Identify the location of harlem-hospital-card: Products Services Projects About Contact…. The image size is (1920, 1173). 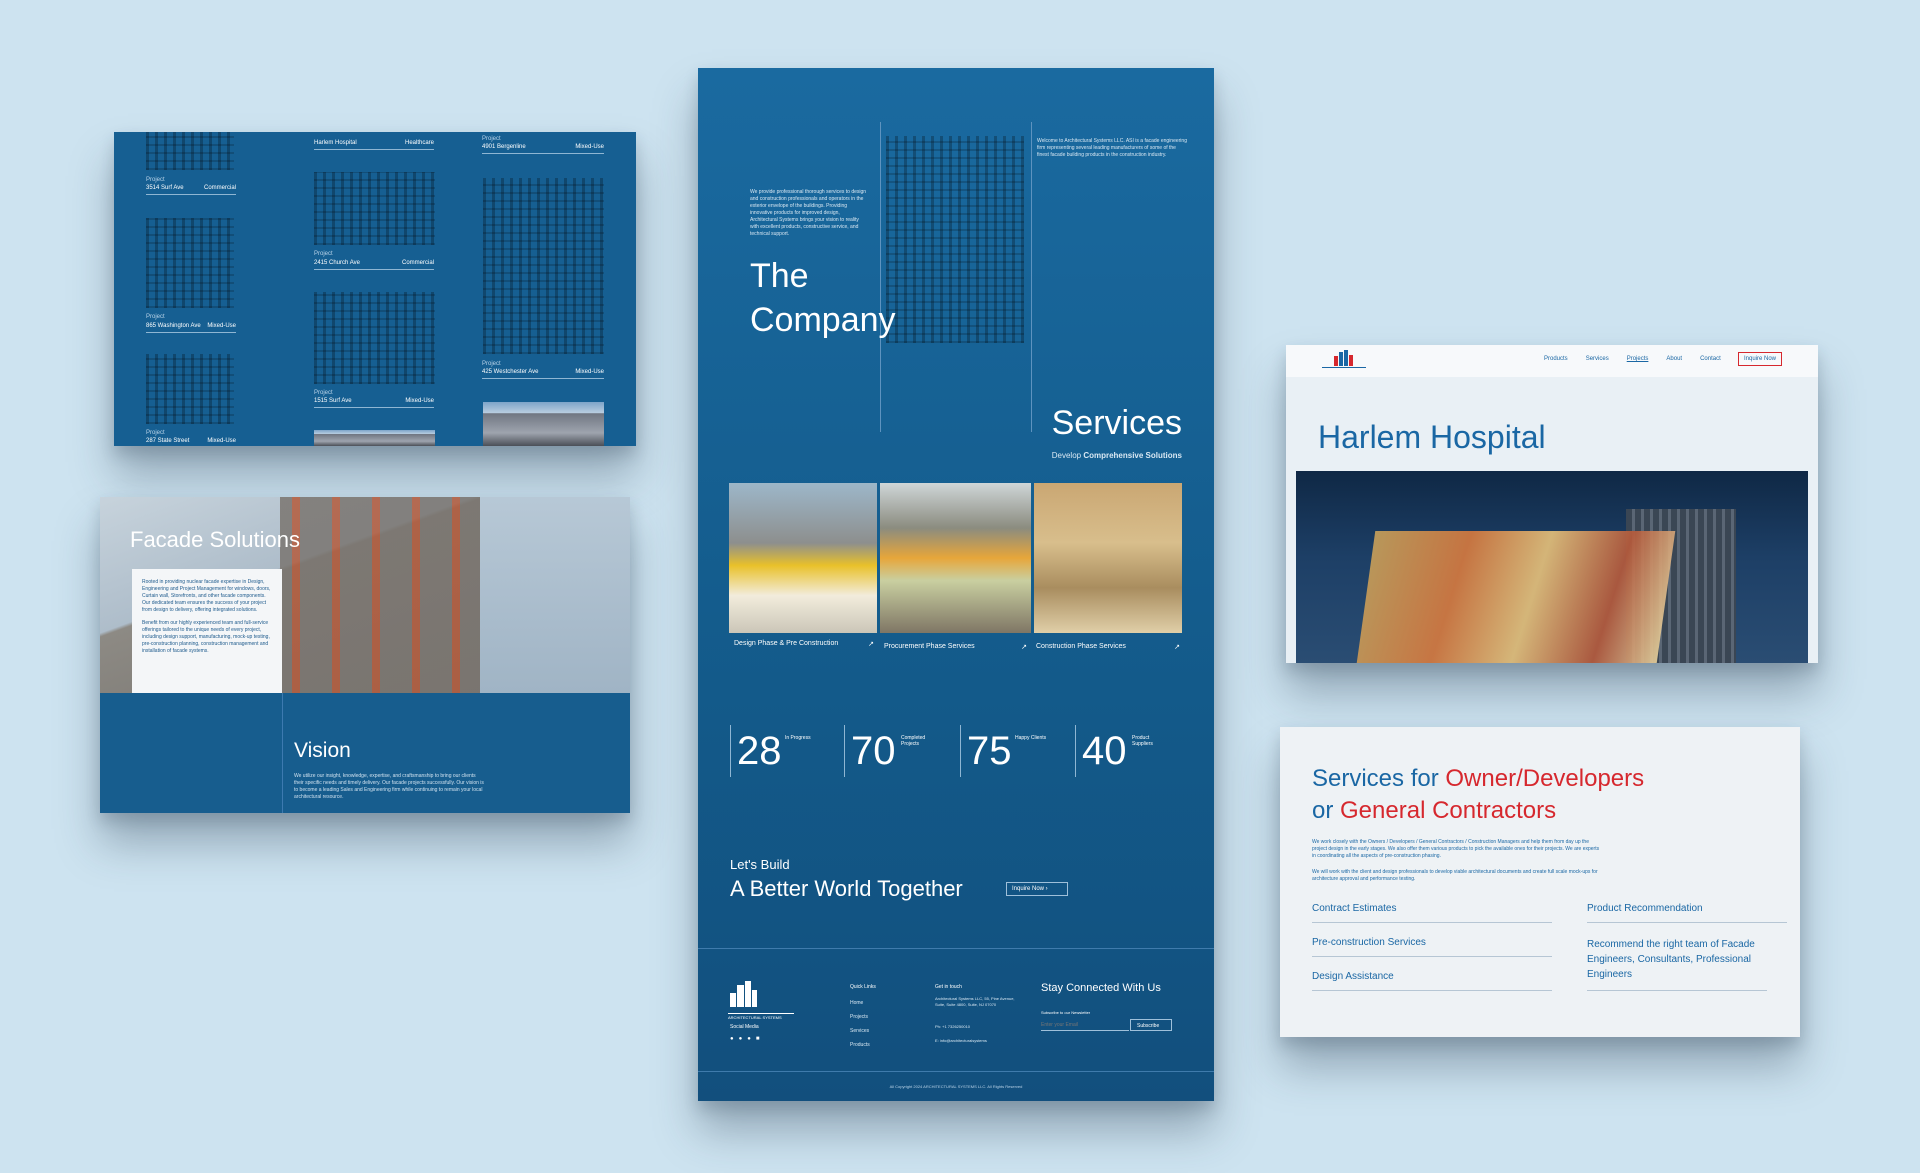
(1552, 504).